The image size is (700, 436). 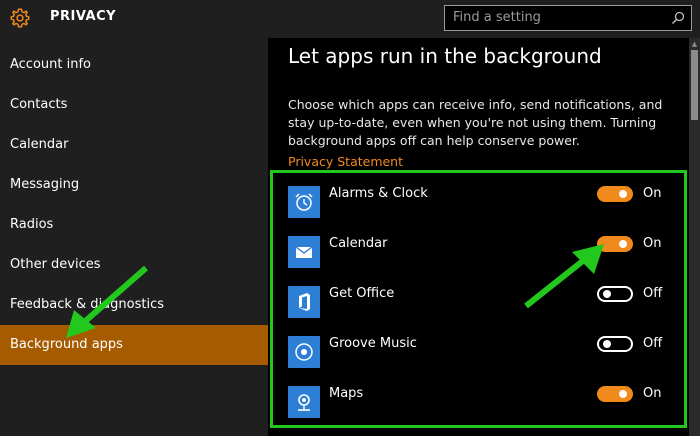 I want to click on scrollbar: ▲, so click(x=694, y=237).